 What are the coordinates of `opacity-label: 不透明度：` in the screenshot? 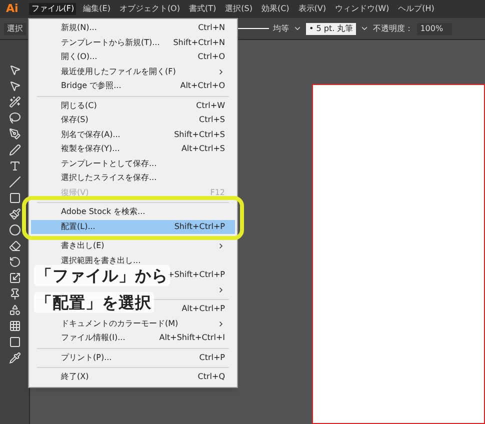 It's located at (393, 28).